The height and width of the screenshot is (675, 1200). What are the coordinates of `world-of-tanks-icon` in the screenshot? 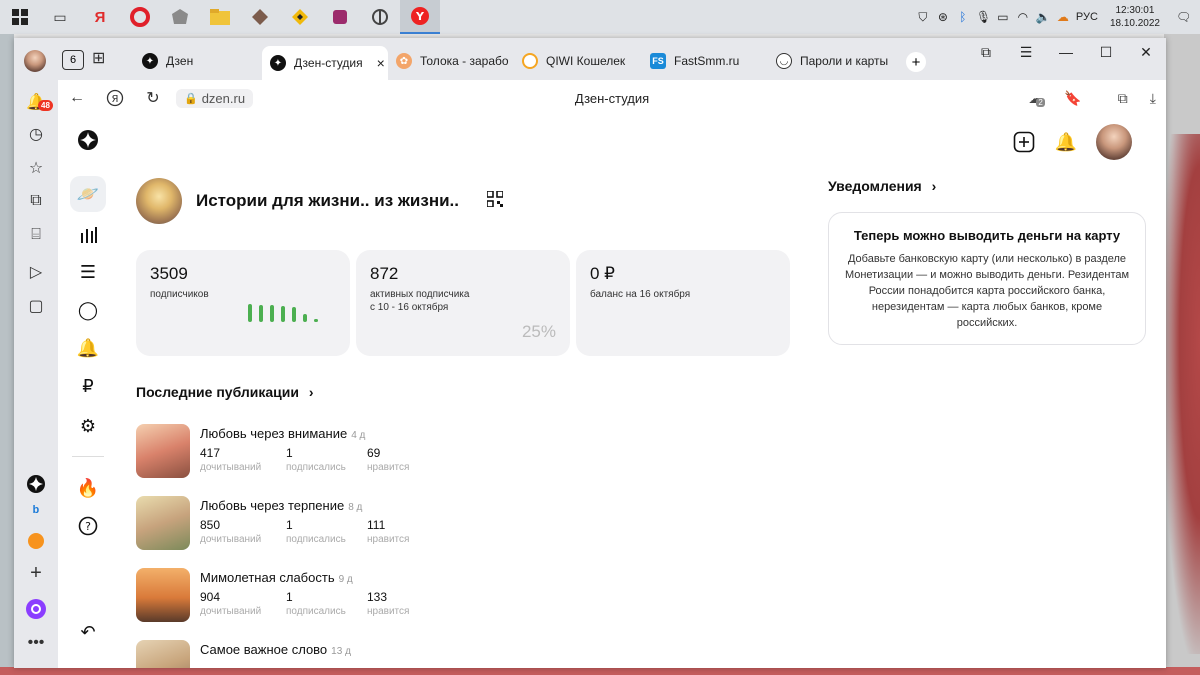 It's located at (180, 17).